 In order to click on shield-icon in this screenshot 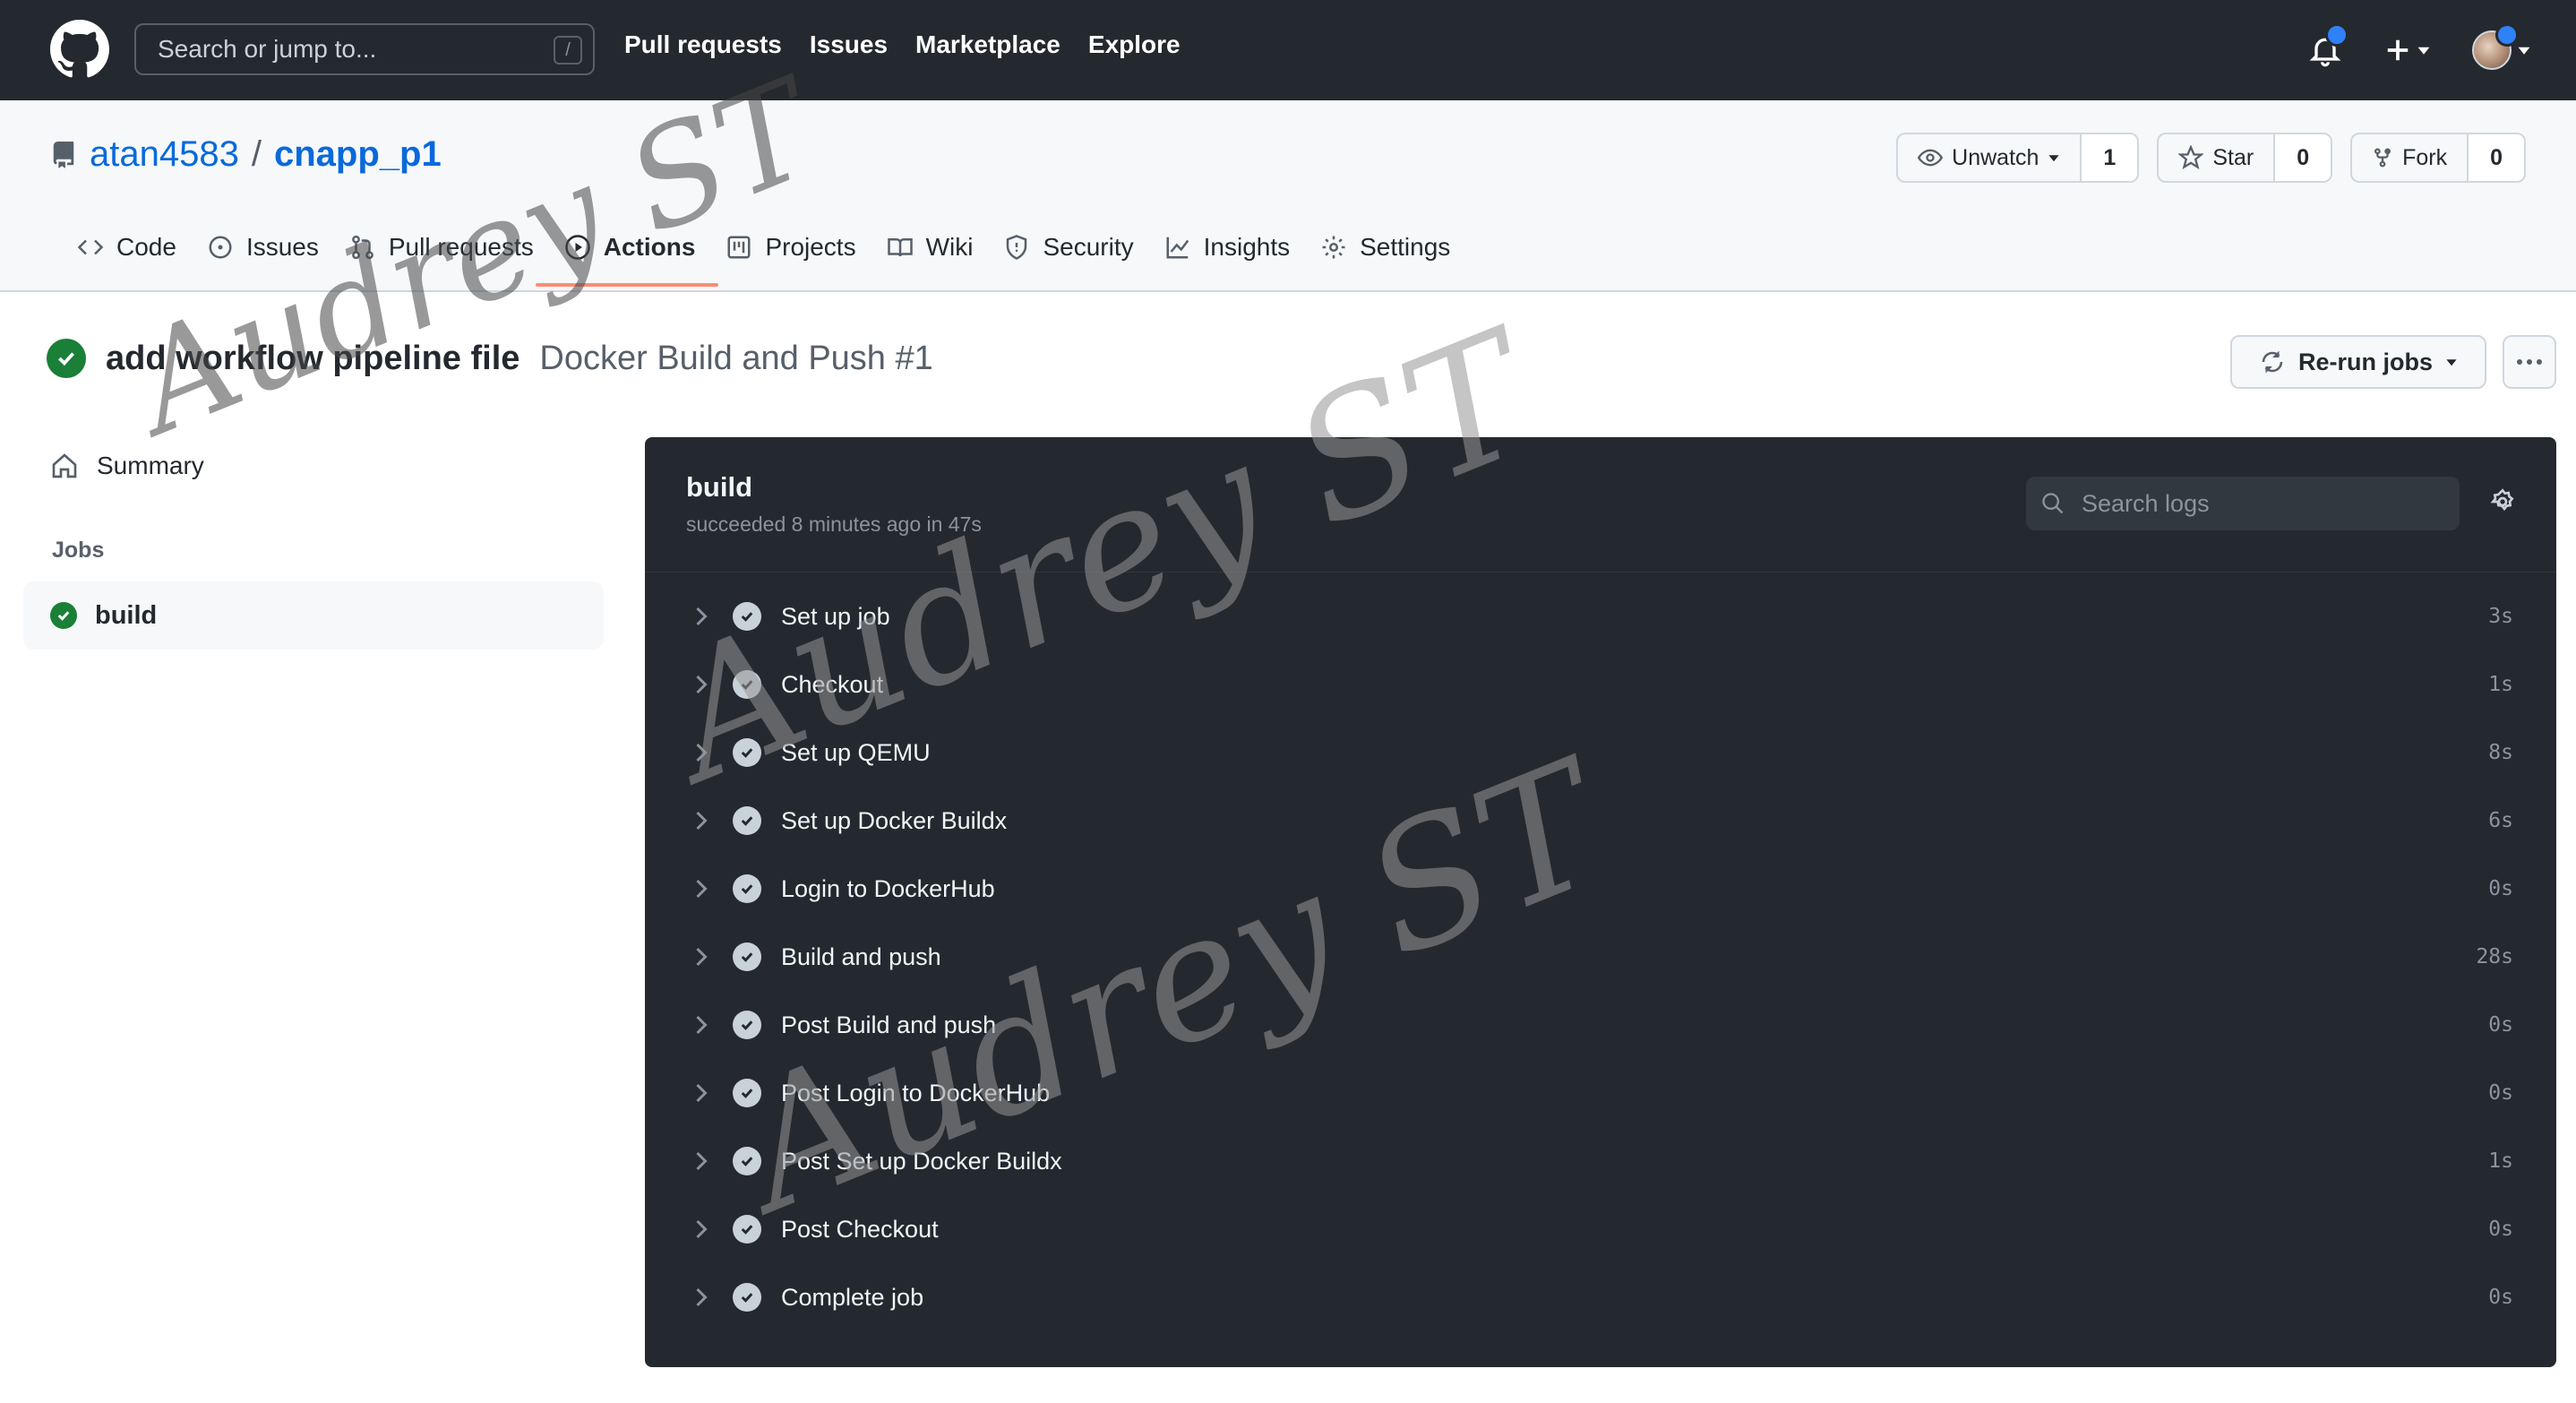, I will do `click(1017, 248)`.